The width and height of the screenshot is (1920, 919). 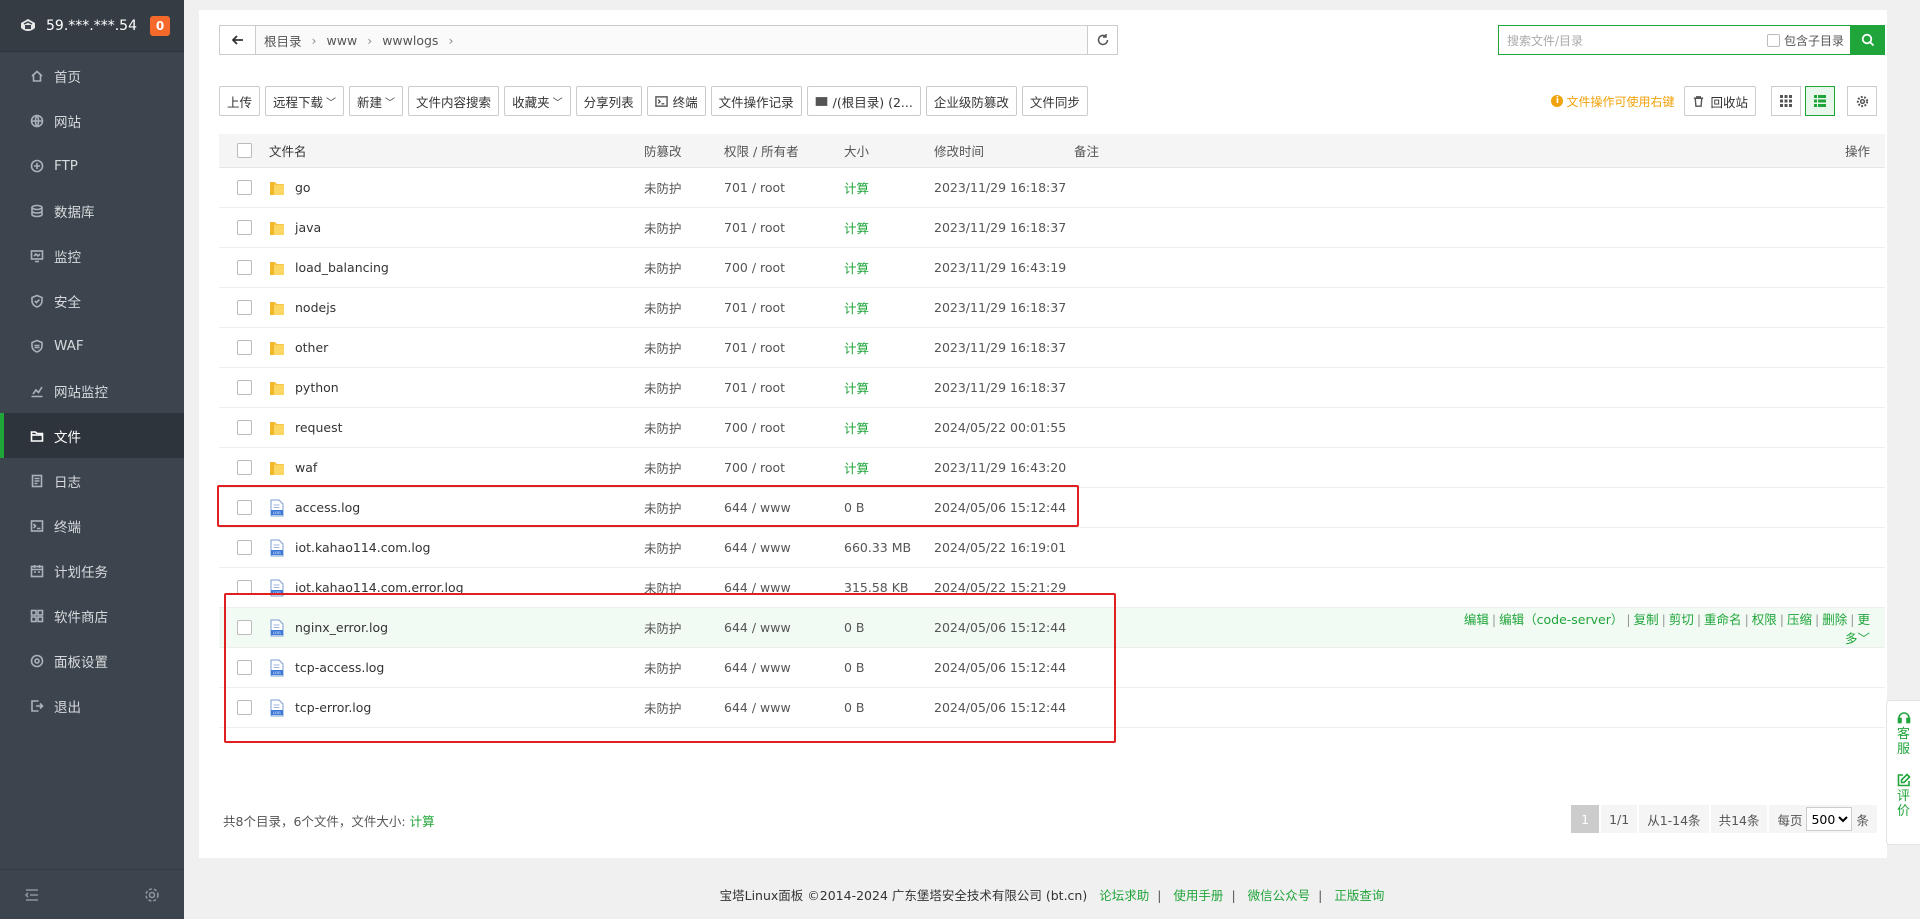 I want to click on file-name-cell: java, so click(x=456, y=228).